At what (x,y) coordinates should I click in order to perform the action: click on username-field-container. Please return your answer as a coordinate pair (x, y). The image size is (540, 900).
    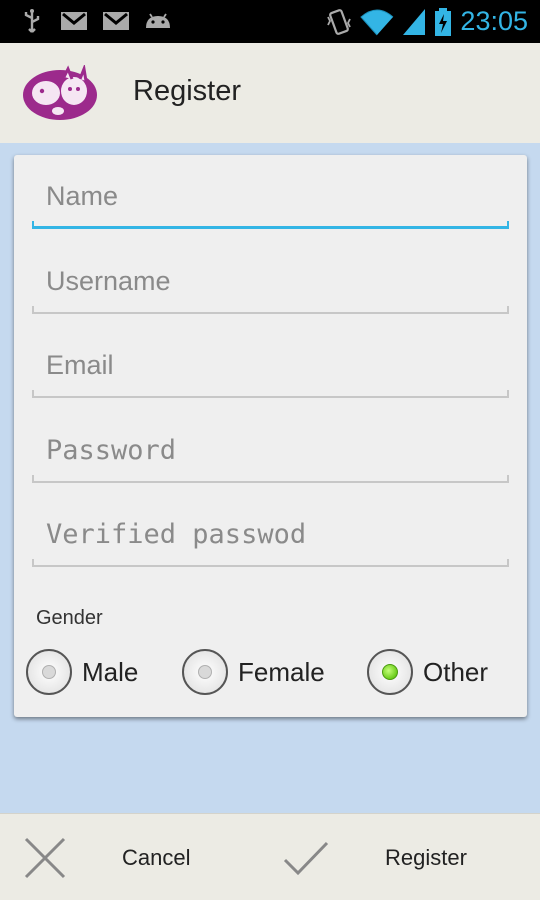
    Looking at the image, I should click on (270, 285).